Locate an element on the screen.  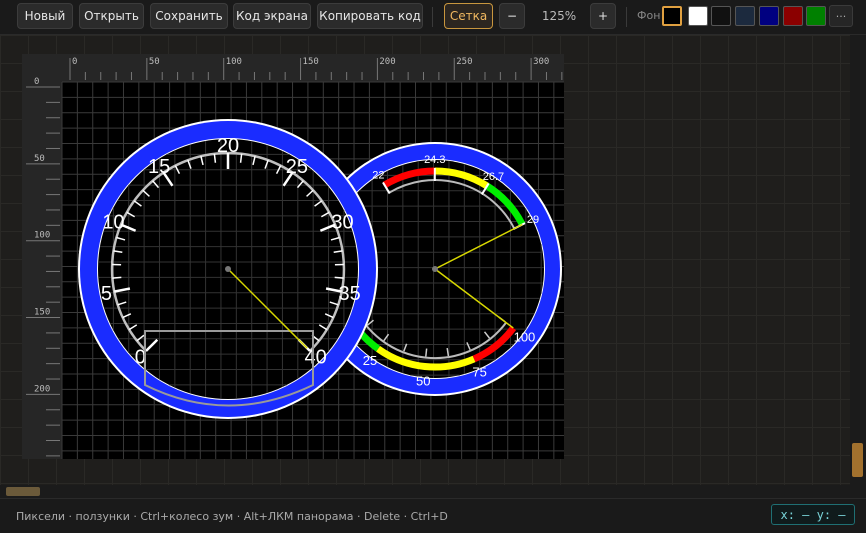
bg-swatch-black is located at coordinates (672, 16).